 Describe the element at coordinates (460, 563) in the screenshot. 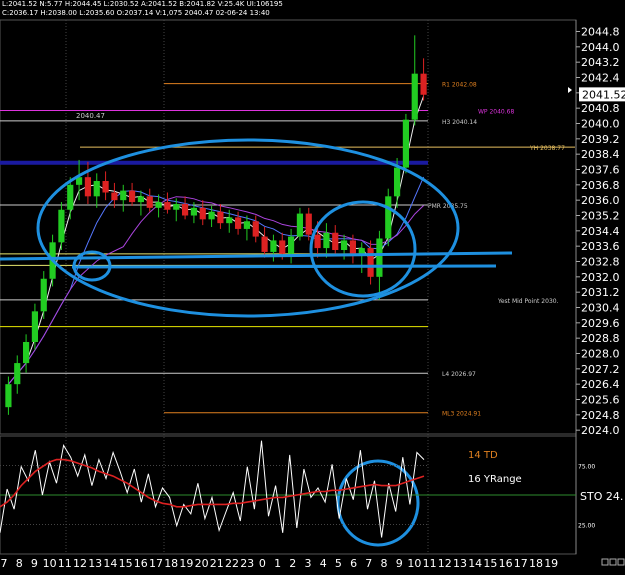

I see `time-tick-label: 13` at that location.